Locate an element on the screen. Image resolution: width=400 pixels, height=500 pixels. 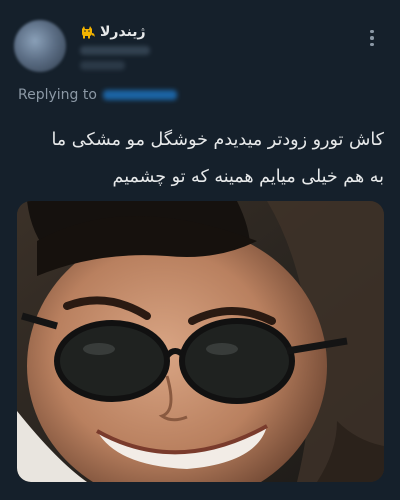
meta-redacted is located at coordinates (102, 65).